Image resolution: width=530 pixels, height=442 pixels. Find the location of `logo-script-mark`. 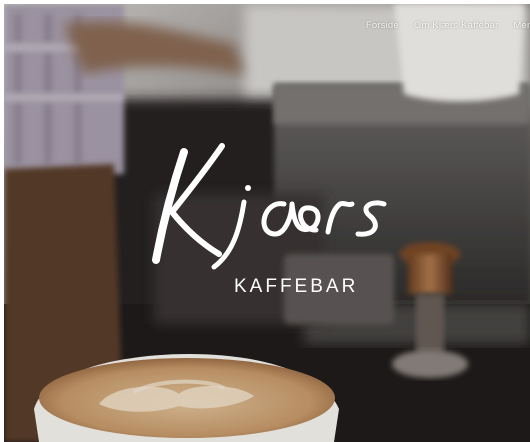

logo-script-mark is located at coordinates (269, 206).